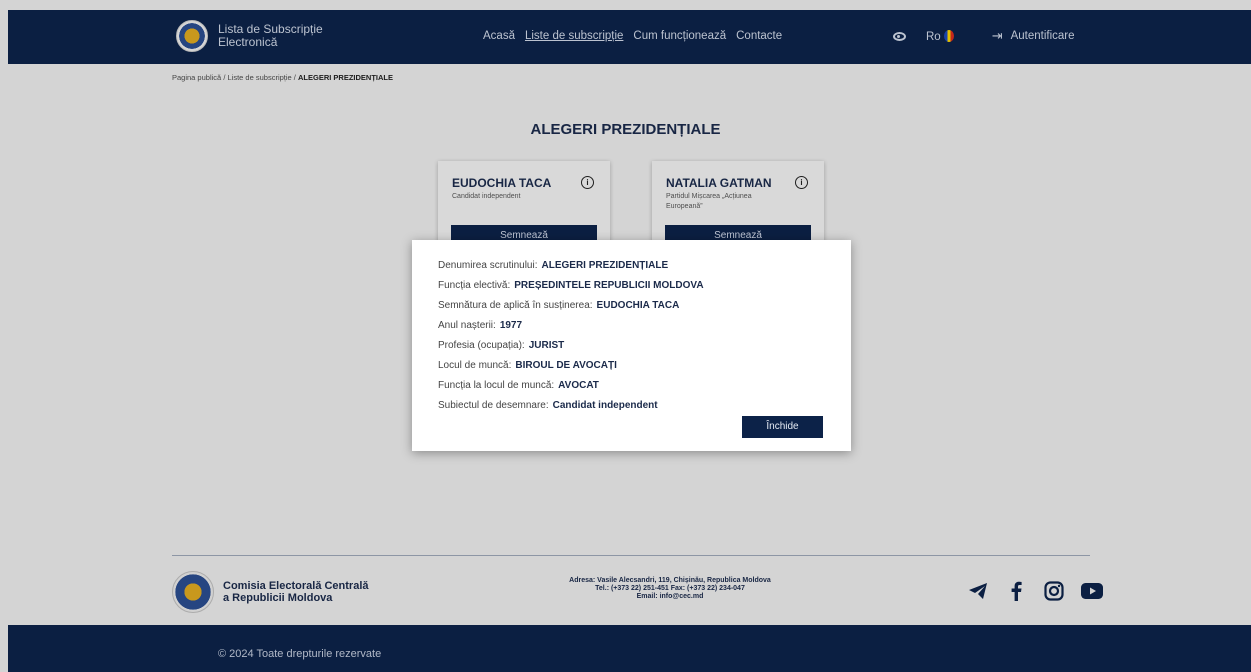 The image size is (1251, 672). I want to click on close-button: Închide, so click(782, 427).